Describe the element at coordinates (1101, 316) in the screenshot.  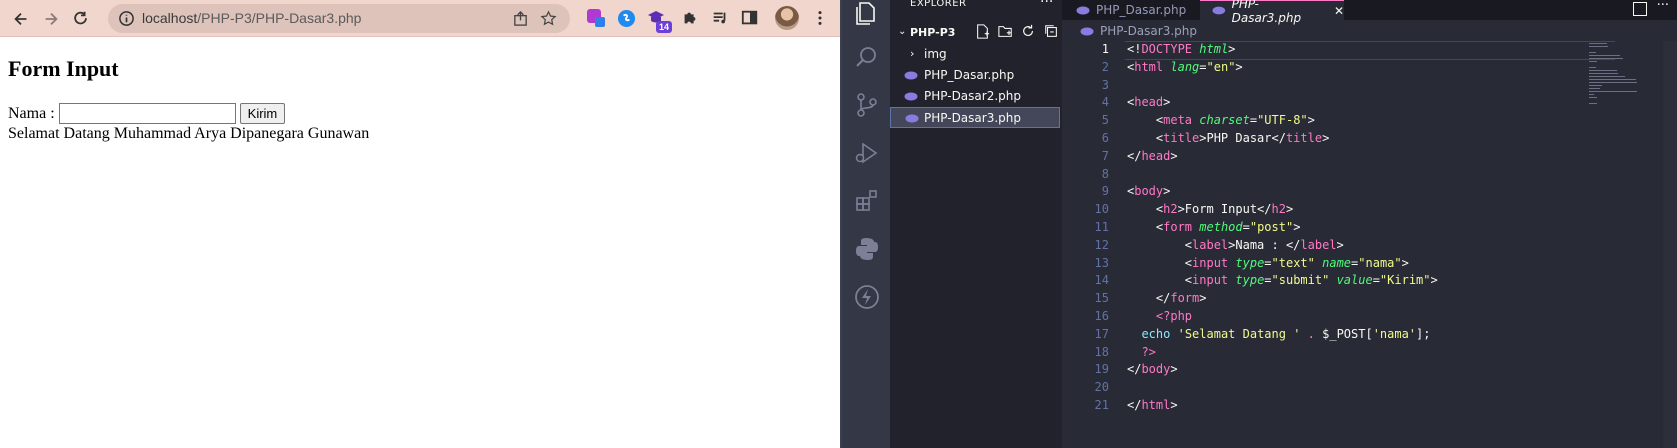
I see `line-number: 16` at that location.